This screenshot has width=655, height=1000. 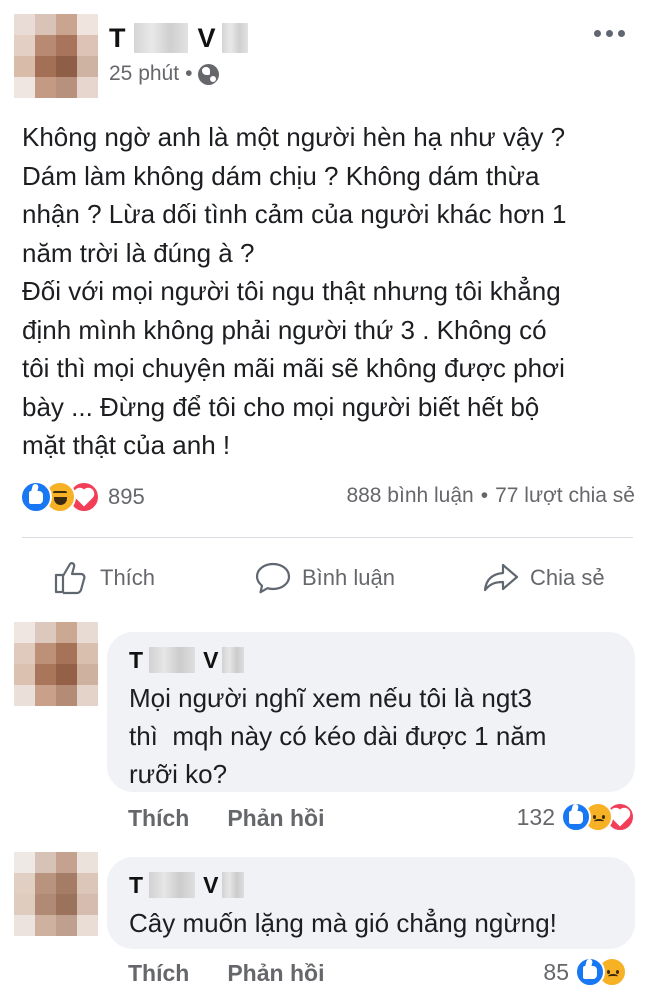 What do you see at coordinates (138, 252) in the screenshot?
I see `post-text-line: năm trời là đúng à ?` at bounding box center [138, 252].